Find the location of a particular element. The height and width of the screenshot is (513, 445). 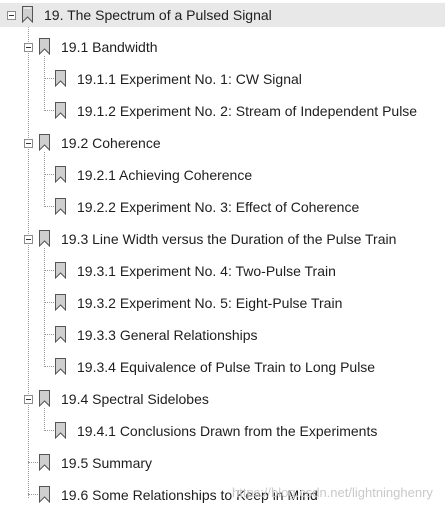

watermark-text: https://blog.csdn.net/lightninghenry is located at coordinates (332, 492).